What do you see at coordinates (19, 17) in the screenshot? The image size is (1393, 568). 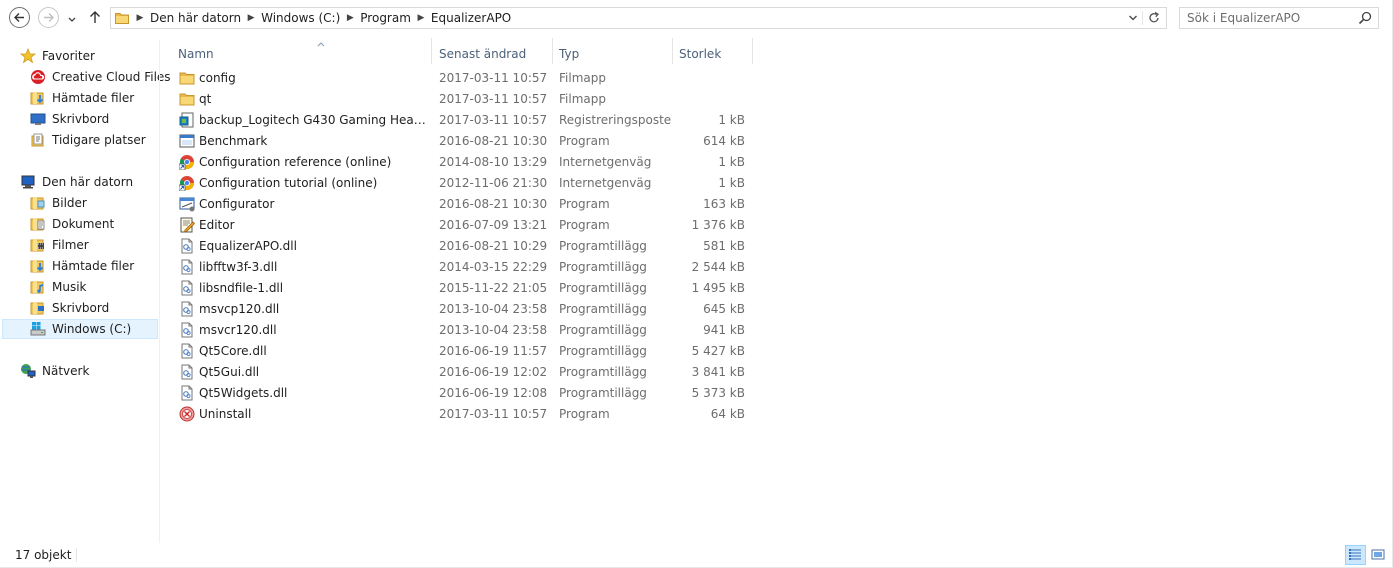 I see `back-button` at bounding box center [19, 17].